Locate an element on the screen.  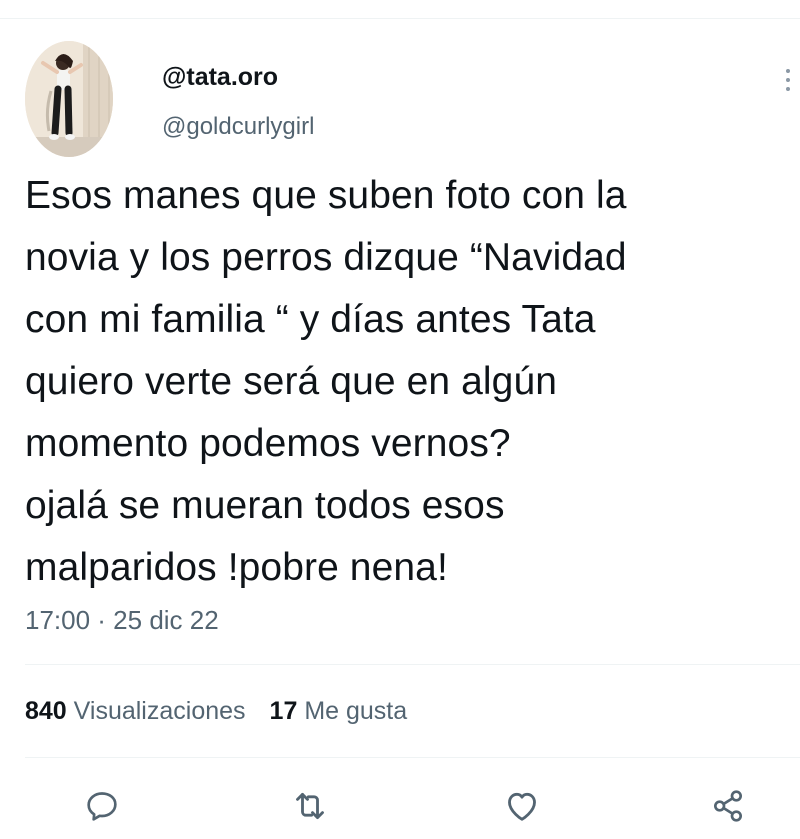
reply-button is located at coordinates (102, 806).